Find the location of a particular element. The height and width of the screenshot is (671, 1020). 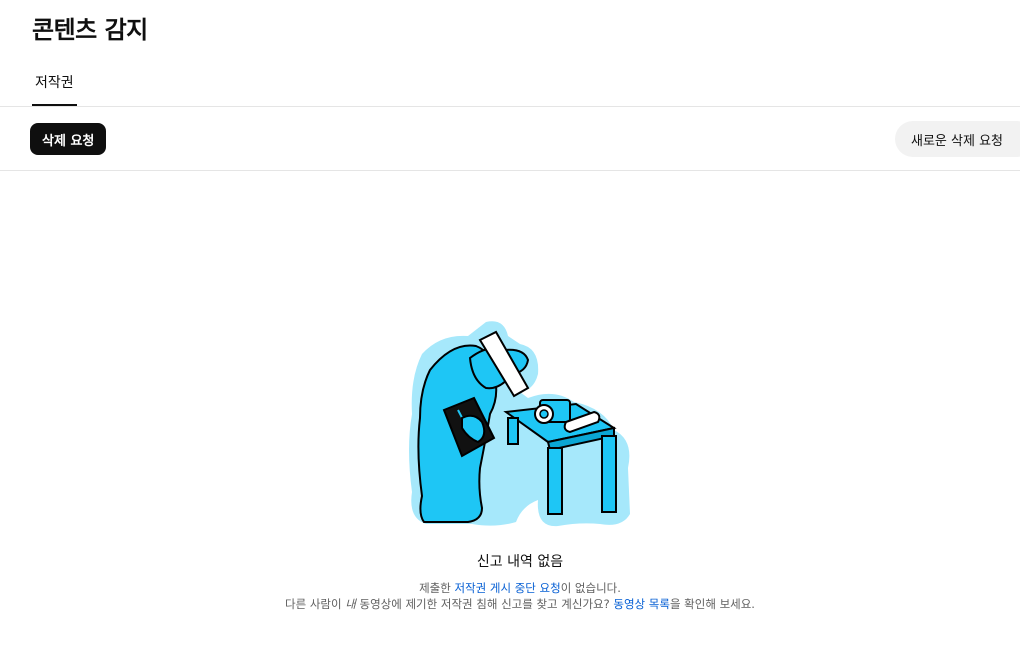

person-inspecting-camera-illustration is located at coordinates (519, 424).